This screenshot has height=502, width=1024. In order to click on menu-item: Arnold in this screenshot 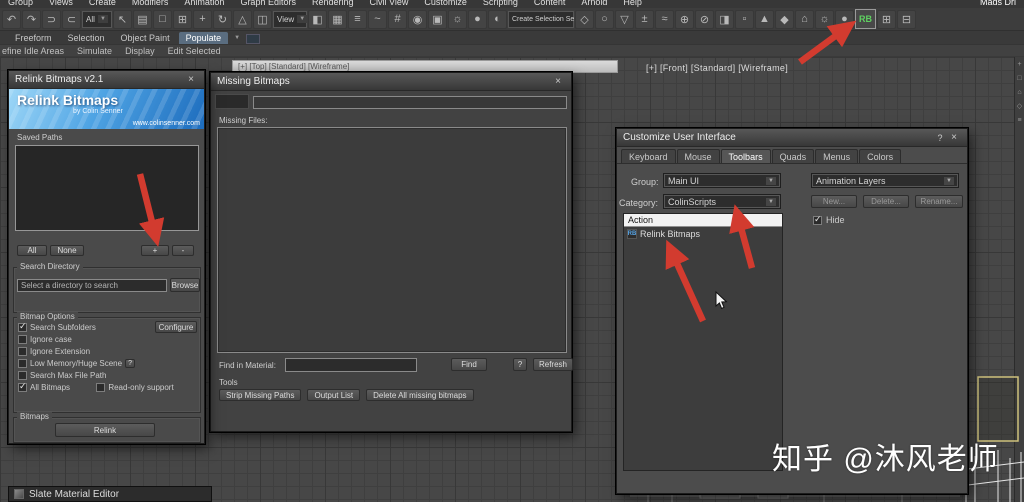, I will do `click(594, 4)`.